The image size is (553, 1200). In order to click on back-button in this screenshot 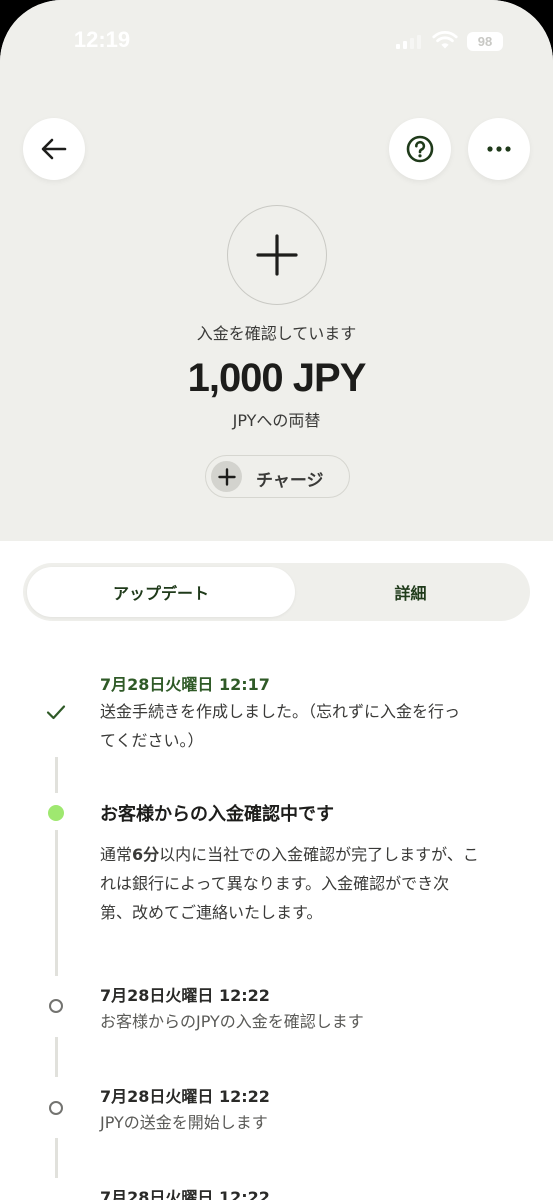, I will do `click(54, 149)`.